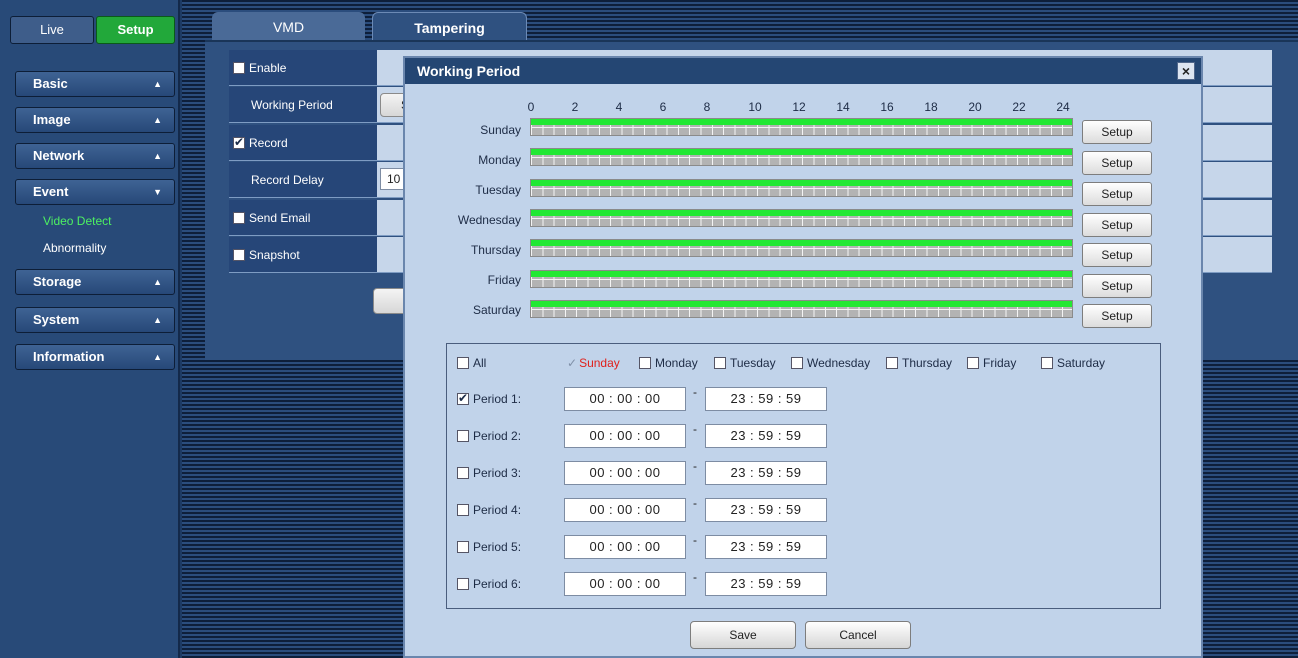 The width and height of the screenshot is (1298, 658). I want to click on hour-label: 2, so click(575, 107).